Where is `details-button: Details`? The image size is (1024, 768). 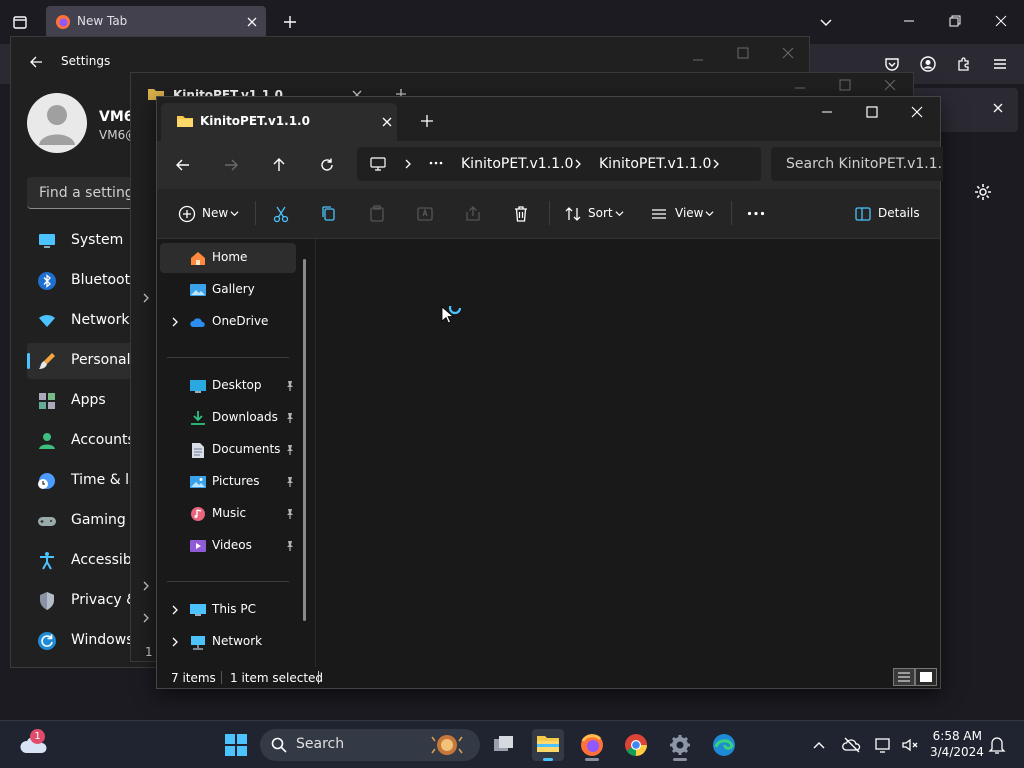
details-button: Details is located at coordinates (899, 213).